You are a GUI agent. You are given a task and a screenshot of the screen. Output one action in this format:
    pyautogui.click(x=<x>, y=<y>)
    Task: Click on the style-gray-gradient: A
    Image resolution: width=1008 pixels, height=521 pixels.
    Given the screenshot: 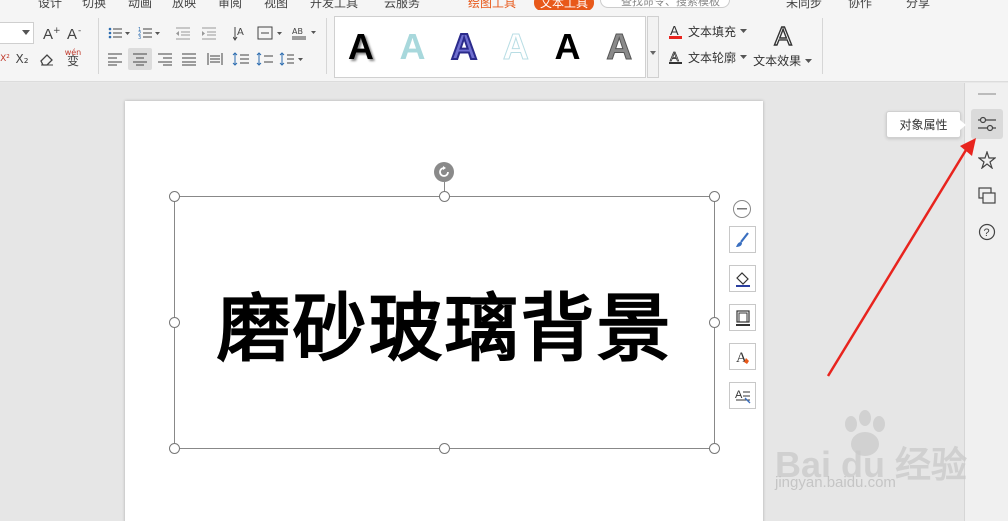 What is the action you would take?
    pyautogui.click(x=619, y=47)
    